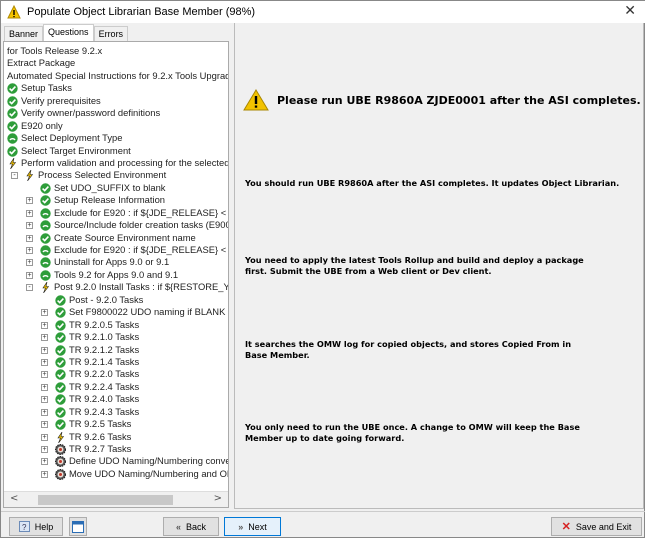 The image size is (645, 538). What do you see at coordinates (116, 113) in the screenshot?
I see `tree-item: Verify owner/password definitions` at bounding box center [116, 113].